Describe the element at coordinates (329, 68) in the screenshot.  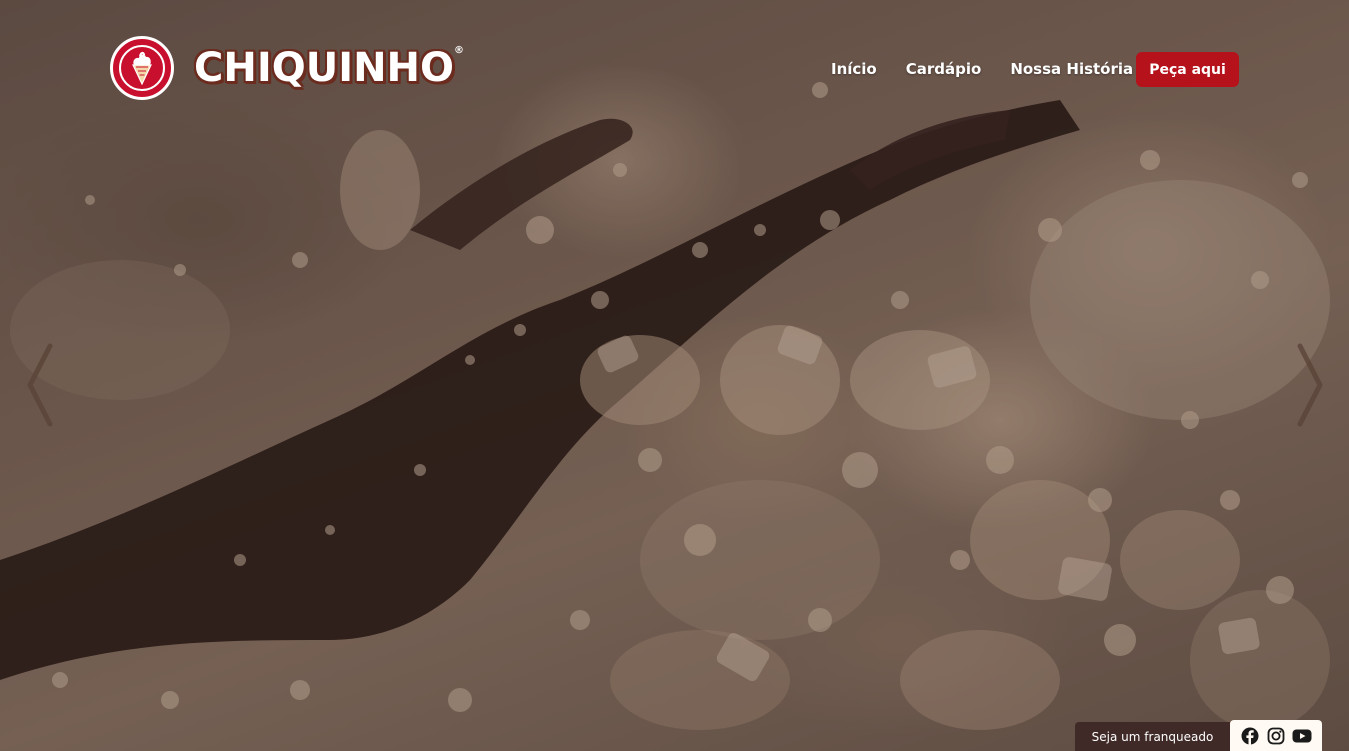
I see `brand-wordmark: CHIQUINHO ®` at that location.